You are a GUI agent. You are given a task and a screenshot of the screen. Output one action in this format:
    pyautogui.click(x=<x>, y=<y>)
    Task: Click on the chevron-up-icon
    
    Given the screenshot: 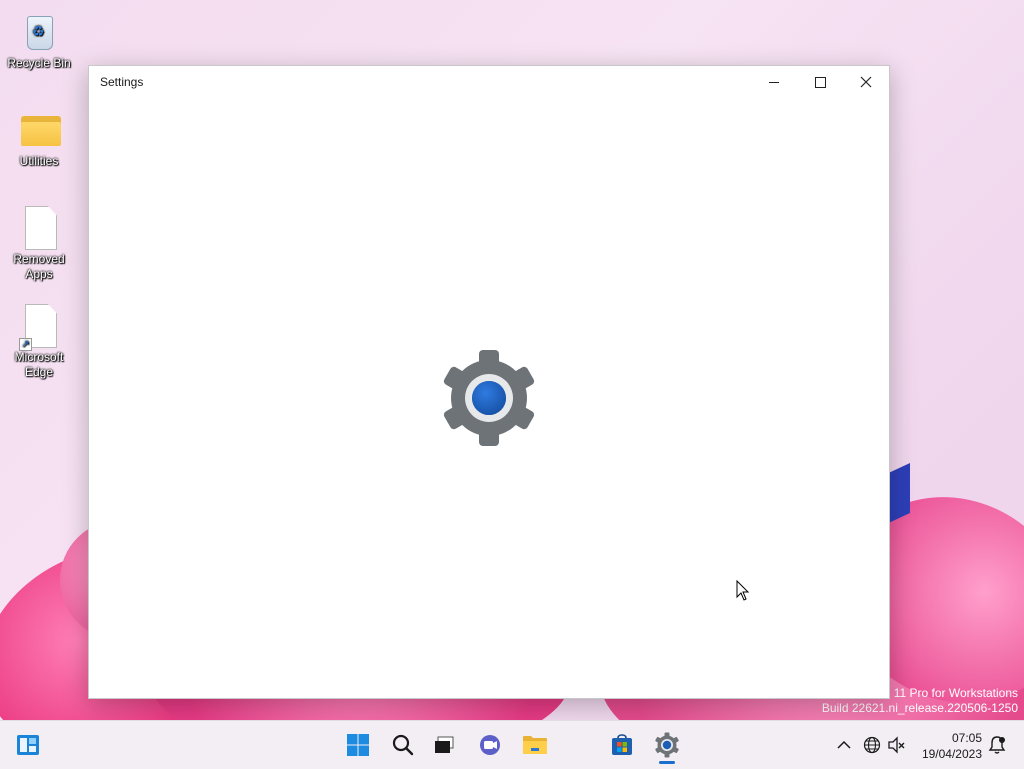 What is the action you would take?
    pyautogui.click(x=844, y=744)
    